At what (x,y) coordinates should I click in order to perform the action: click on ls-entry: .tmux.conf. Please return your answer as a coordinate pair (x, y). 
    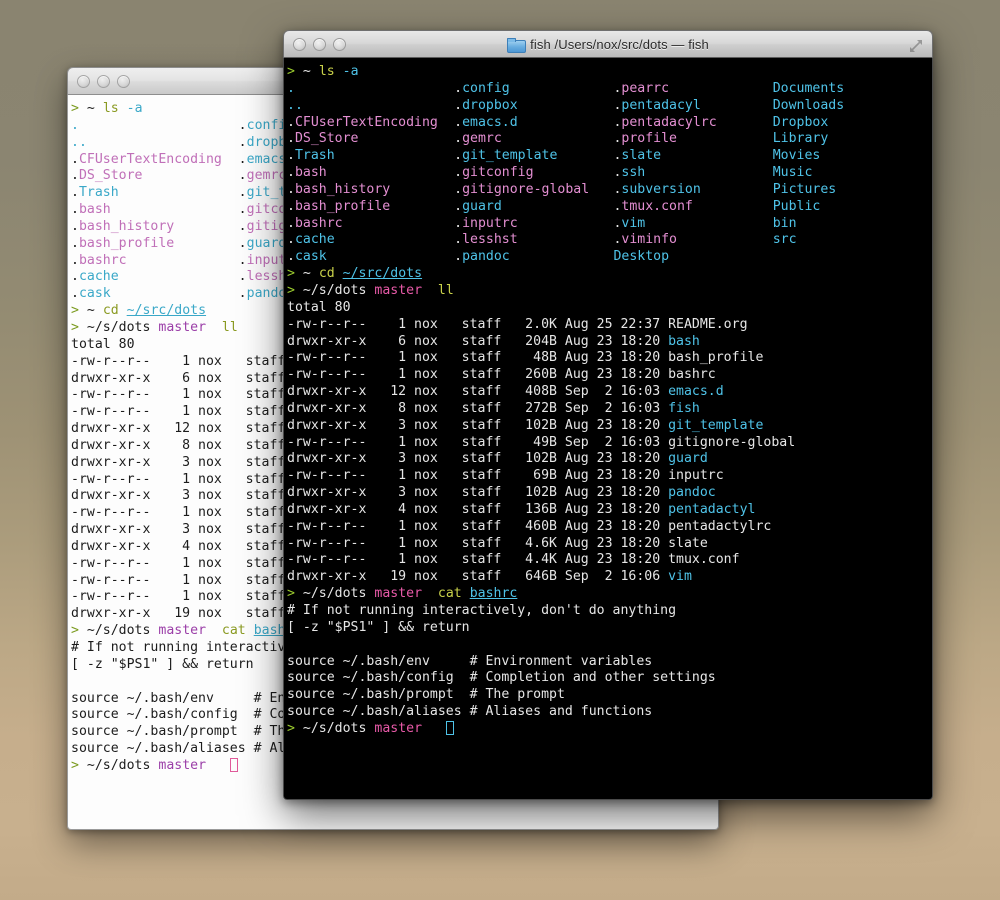
    Looking at the image, I should click on (653, 206).